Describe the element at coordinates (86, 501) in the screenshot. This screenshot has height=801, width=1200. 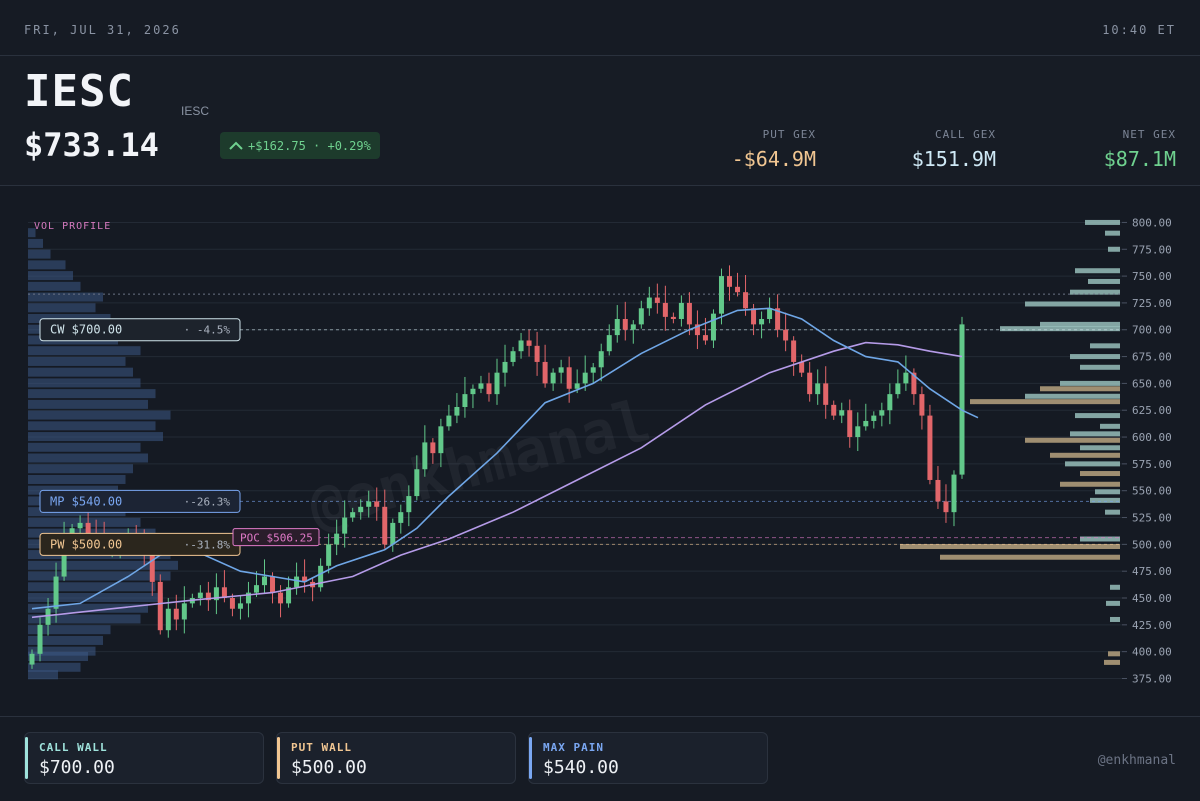
I see `level-label-mp: MP $540.00` at that location.